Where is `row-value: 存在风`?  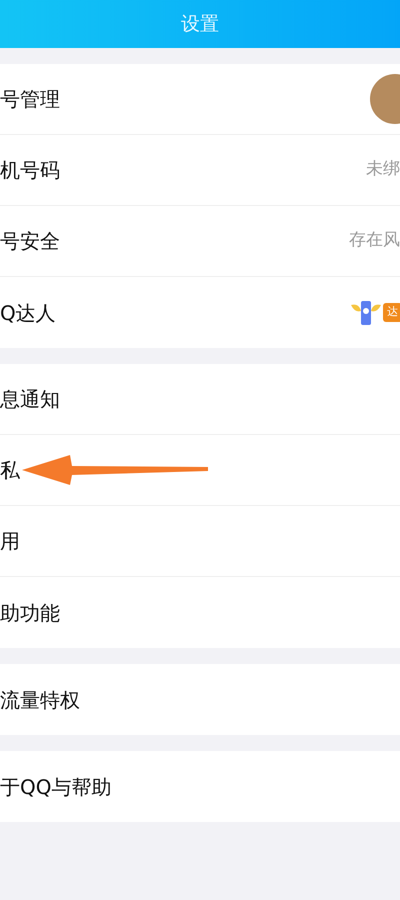
row-value: 存在风 is located at coordinates (374, 240).